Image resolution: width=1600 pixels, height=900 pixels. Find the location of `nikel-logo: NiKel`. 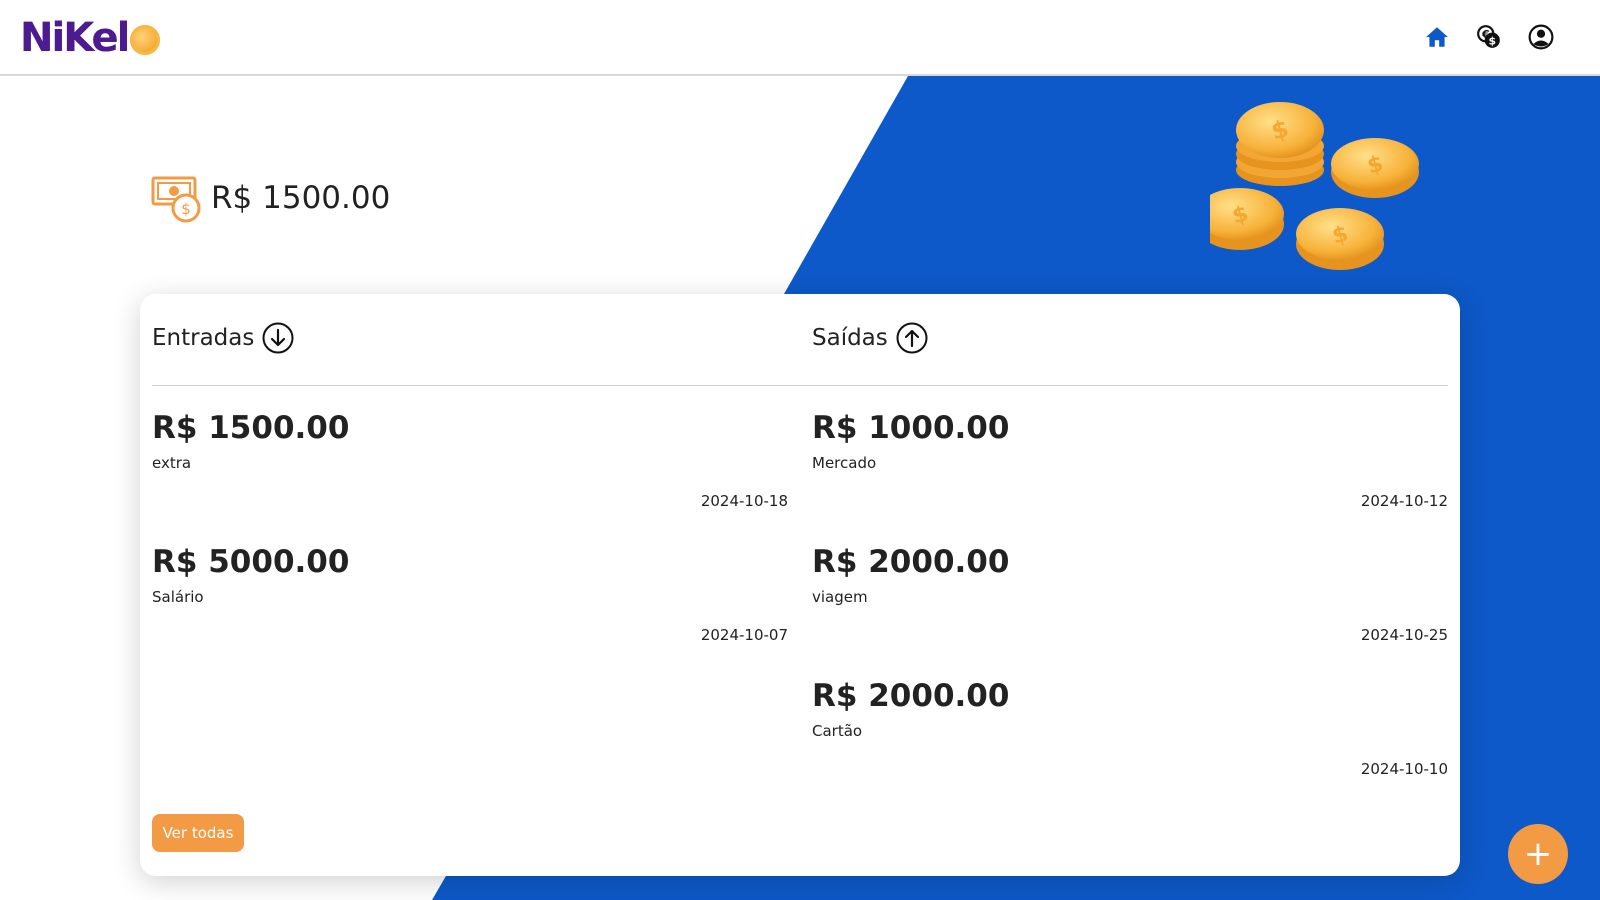

nikel-logo: NiKel is located at coordinates (90, 38).